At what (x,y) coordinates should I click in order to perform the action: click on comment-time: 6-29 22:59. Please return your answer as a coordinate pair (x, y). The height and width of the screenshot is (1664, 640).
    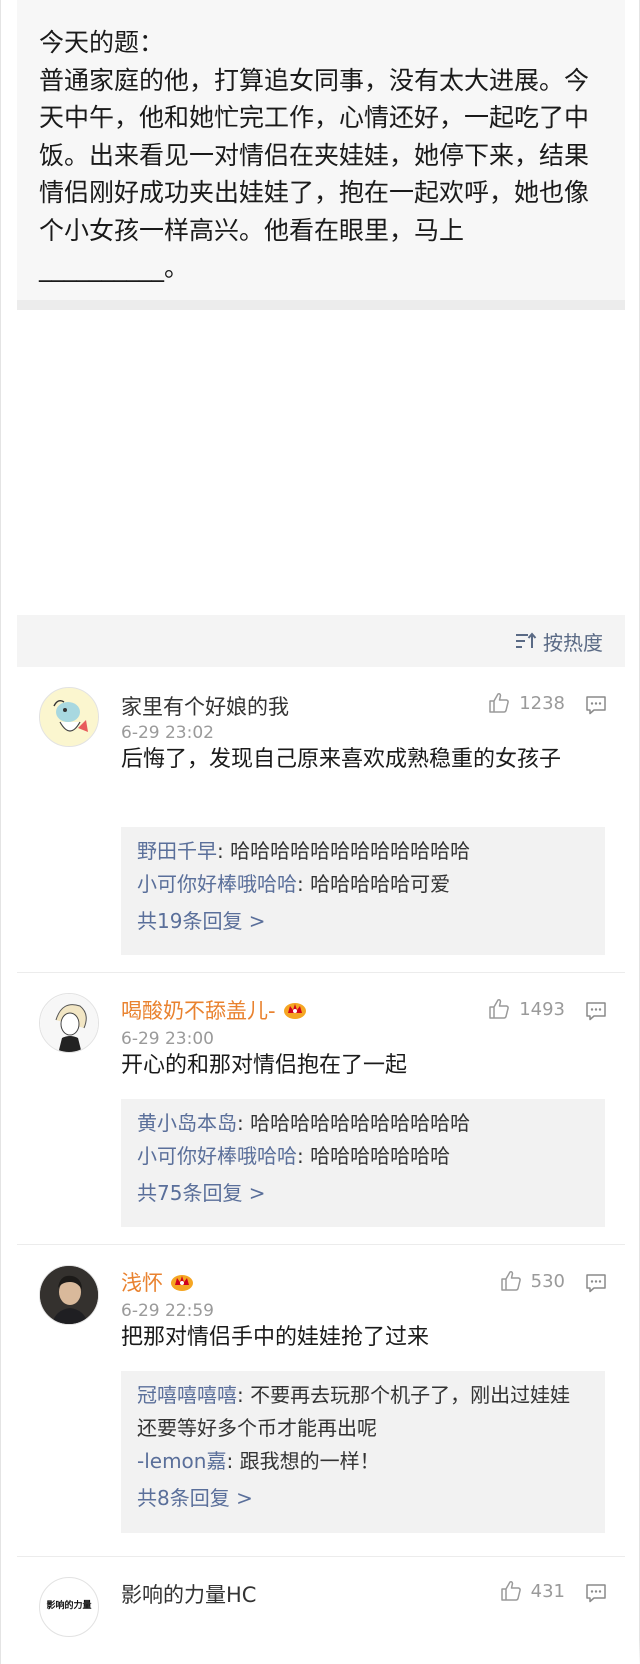
    Looking at the image, I should click on (167, 1311).